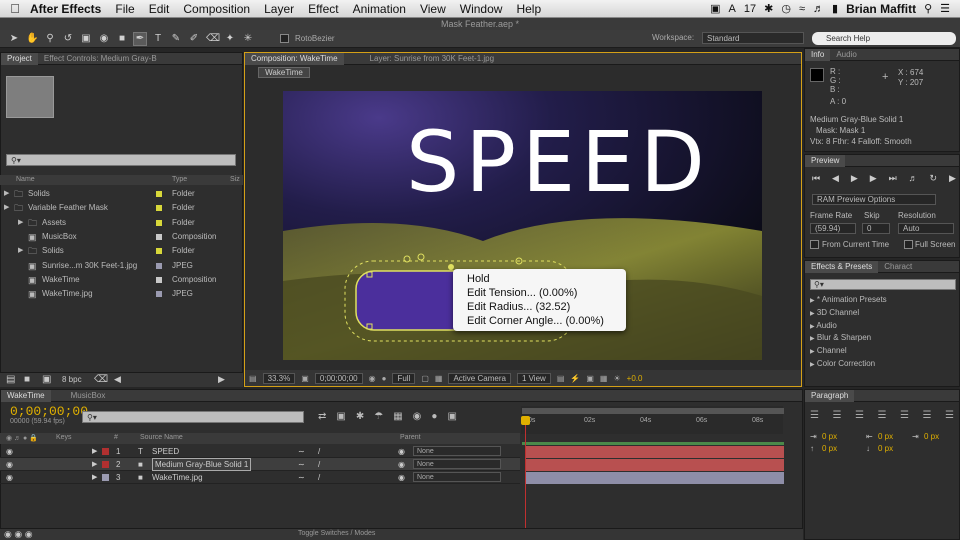 The height and width of the screenshot is (540, 960). I want to click on clock-icon: ◷, so click(786, 8).